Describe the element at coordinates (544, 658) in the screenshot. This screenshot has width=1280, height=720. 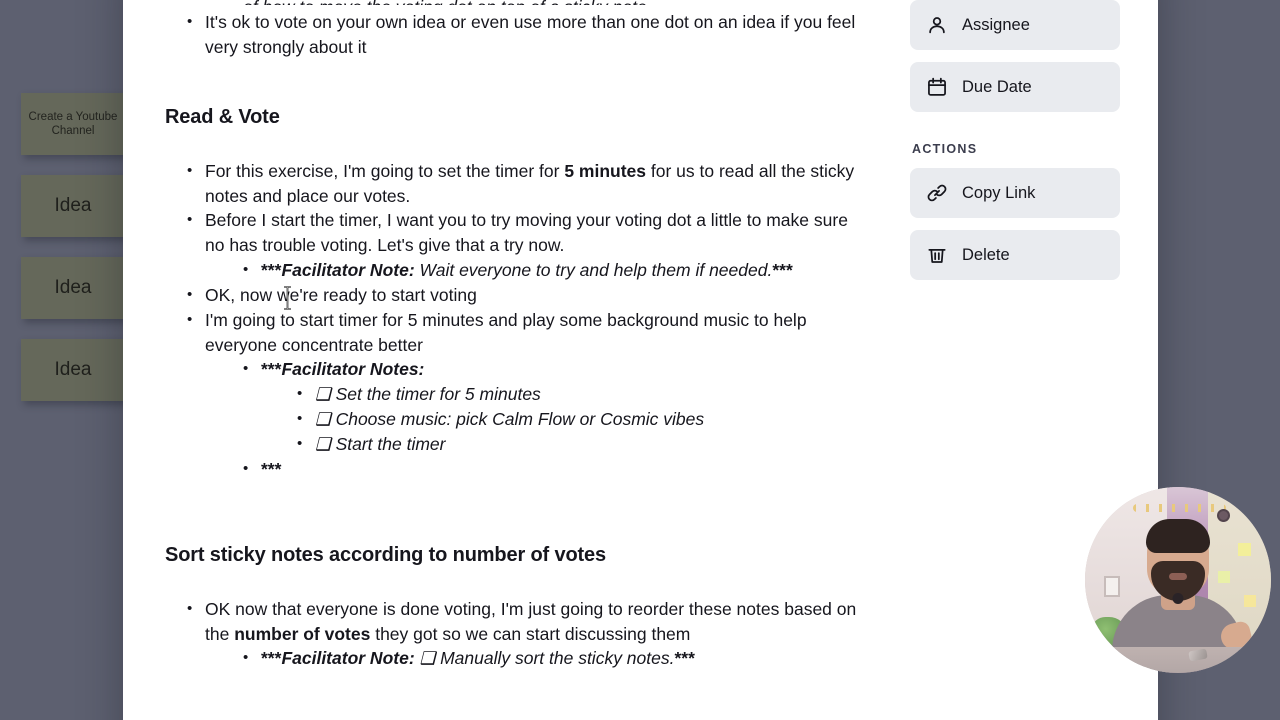
I see `facilitator-note-text: ❑ Manually sort the sticky notes.` at that location.